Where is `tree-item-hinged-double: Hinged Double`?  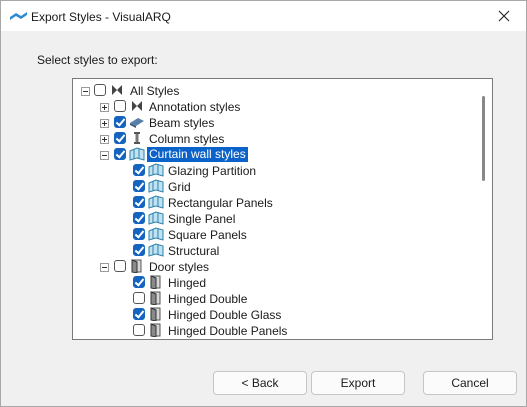 tree-item-hinged-double: Hinged Double is located at coordinates (273, 299).